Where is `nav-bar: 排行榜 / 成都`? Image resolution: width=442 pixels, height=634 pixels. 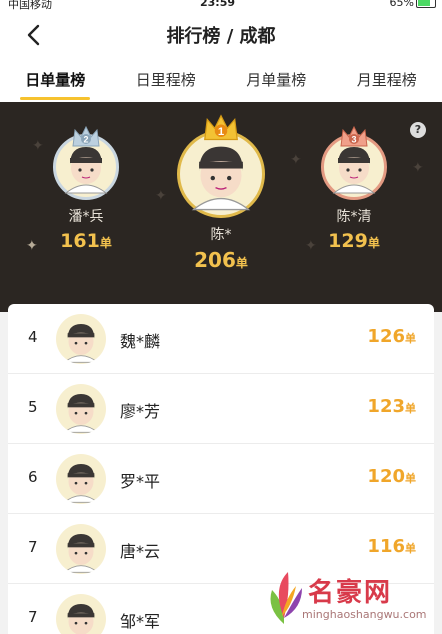
nav-bar: 排行榜 / 成都 is located at coordinates (221, 36).